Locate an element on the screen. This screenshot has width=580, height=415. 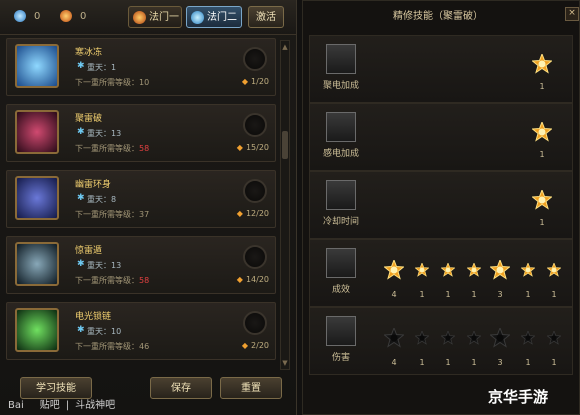
tab-method-one-label: 法门一 is located at coordinates (164, 17).